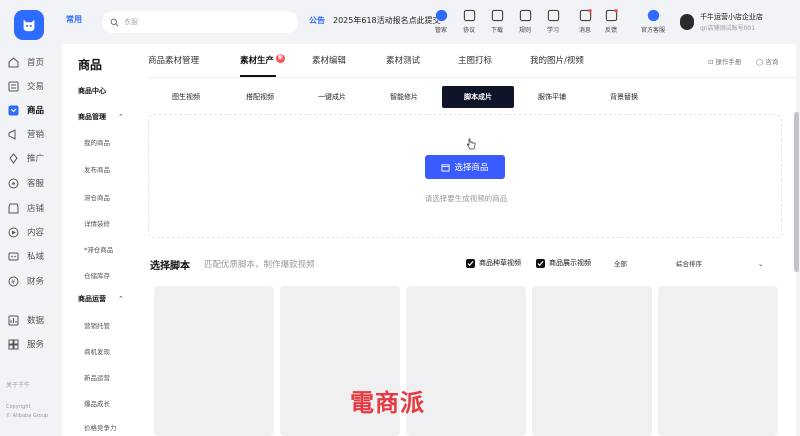 The image size is (800, 436). I want to click on tab-item: 素材测试, so click(403, 60).